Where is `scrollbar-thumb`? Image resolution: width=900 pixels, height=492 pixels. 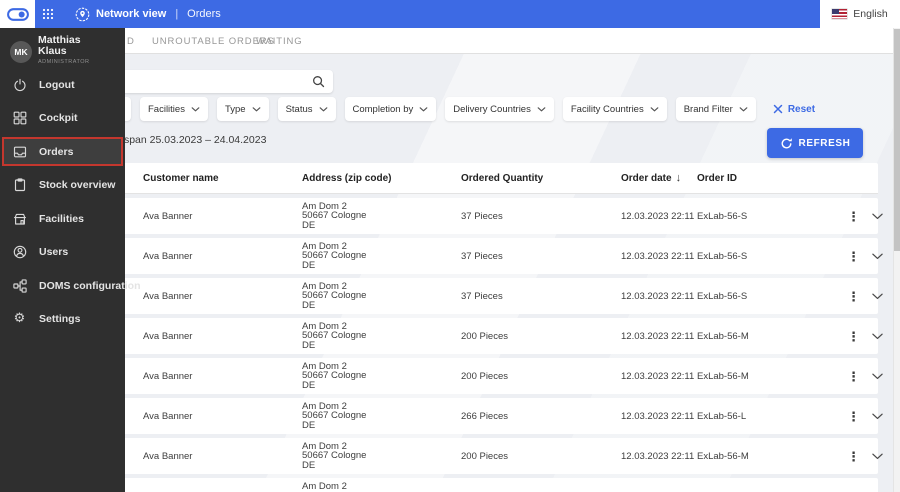
scrollbar-thumb is located at coordinates (897, 140).